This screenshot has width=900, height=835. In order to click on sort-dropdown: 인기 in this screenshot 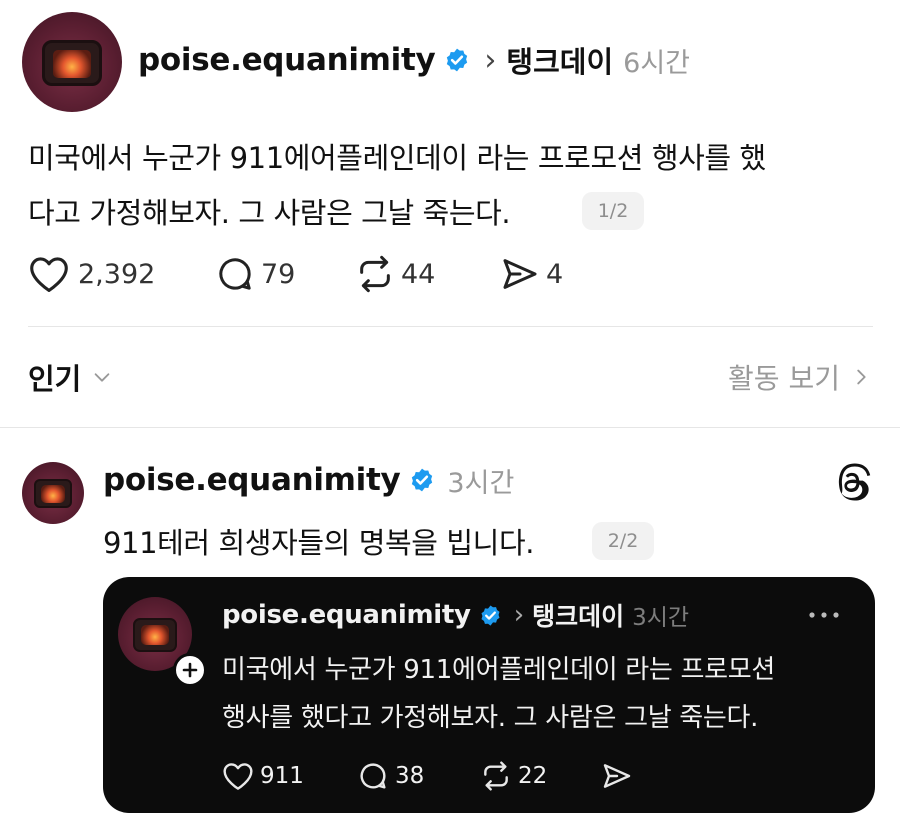, I will do `click(70, 377)`.